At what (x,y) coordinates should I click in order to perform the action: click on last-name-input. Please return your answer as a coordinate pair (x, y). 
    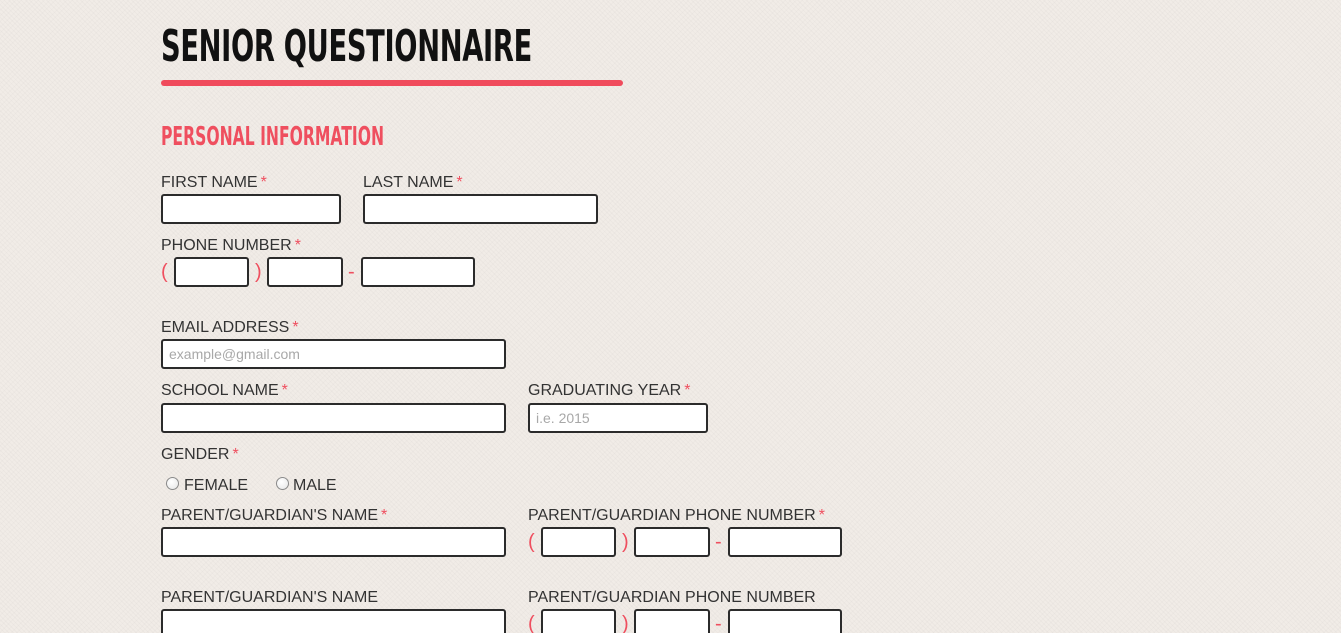
    Looking at the image, I should click on (480, 209).